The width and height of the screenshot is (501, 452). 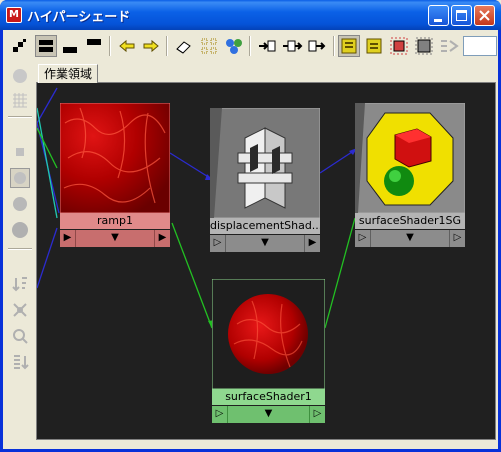 I want to click on hide-unselected-button, so click(x=399, y=46).